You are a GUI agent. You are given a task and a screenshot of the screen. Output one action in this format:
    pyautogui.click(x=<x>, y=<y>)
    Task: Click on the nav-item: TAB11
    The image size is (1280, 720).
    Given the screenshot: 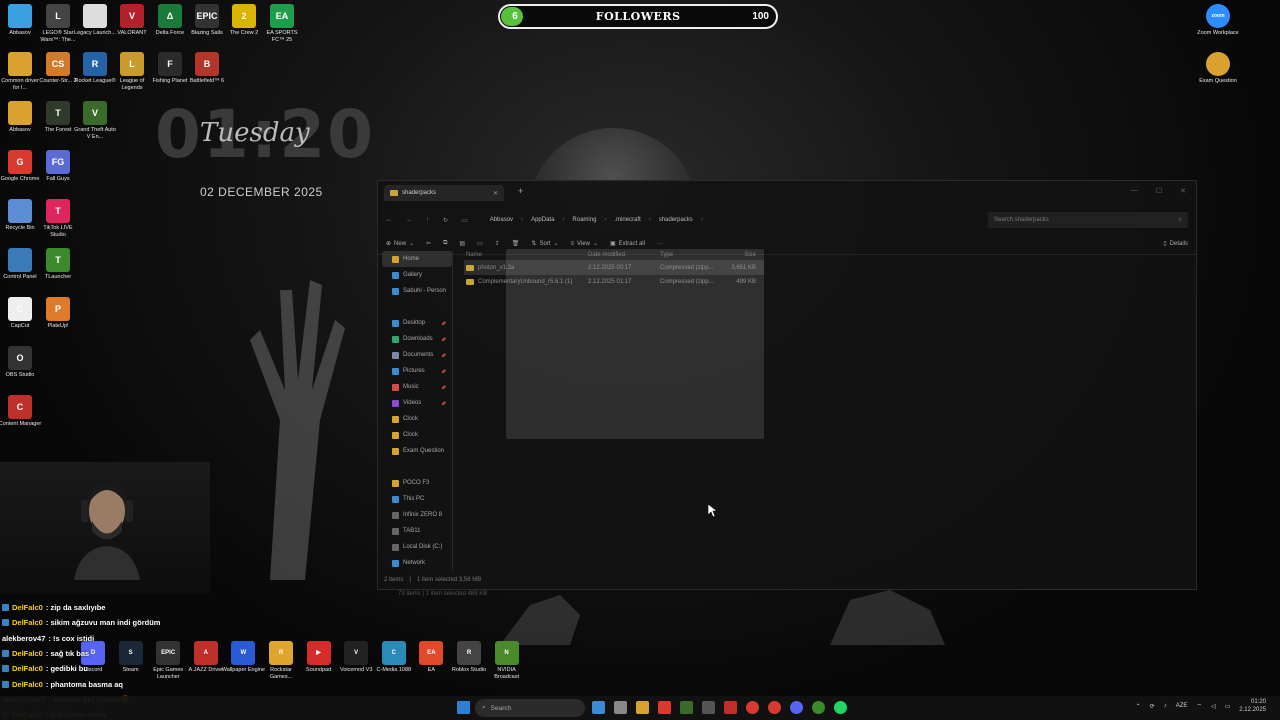 What is the action you would take?
    pyautogui.click(x=417, y=531)
    